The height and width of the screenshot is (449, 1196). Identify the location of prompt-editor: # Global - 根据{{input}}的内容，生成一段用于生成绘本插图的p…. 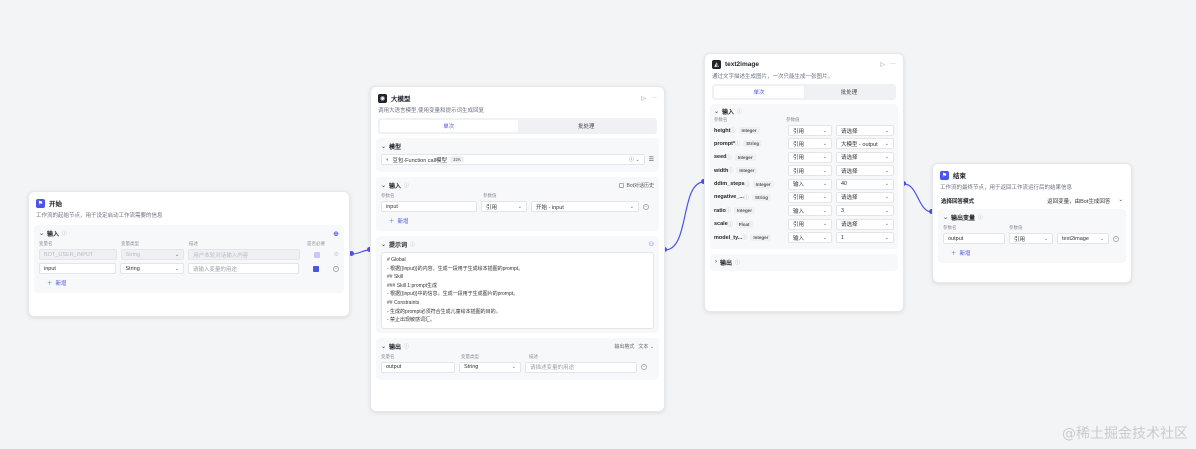
(517, 290).